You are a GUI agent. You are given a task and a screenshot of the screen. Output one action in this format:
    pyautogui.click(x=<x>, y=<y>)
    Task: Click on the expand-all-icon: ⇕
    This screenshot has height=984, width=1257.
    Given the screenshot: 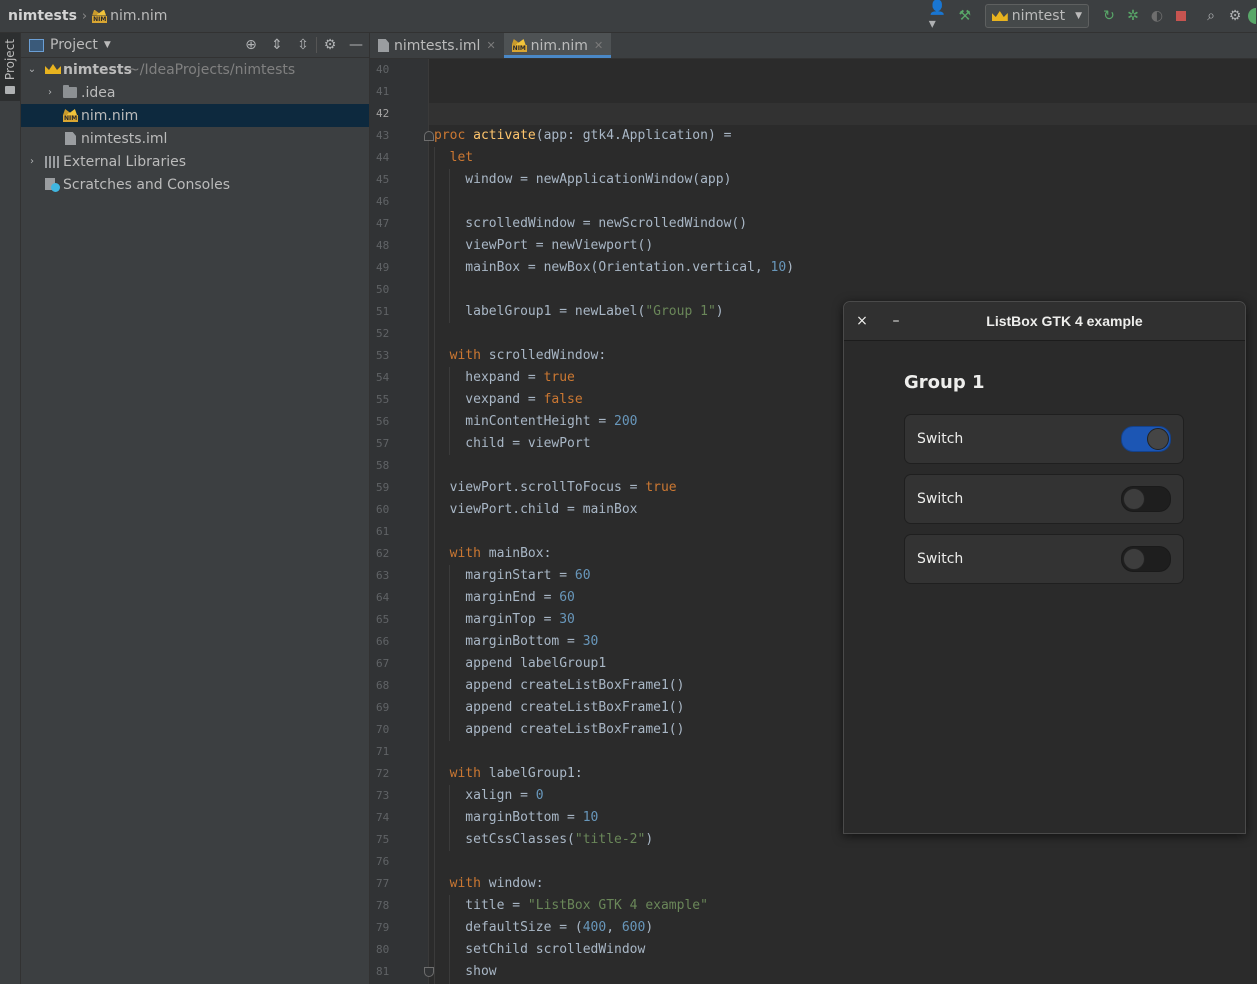 What is the action you would take?
    pyautogui.click(x=277, y=45)
    